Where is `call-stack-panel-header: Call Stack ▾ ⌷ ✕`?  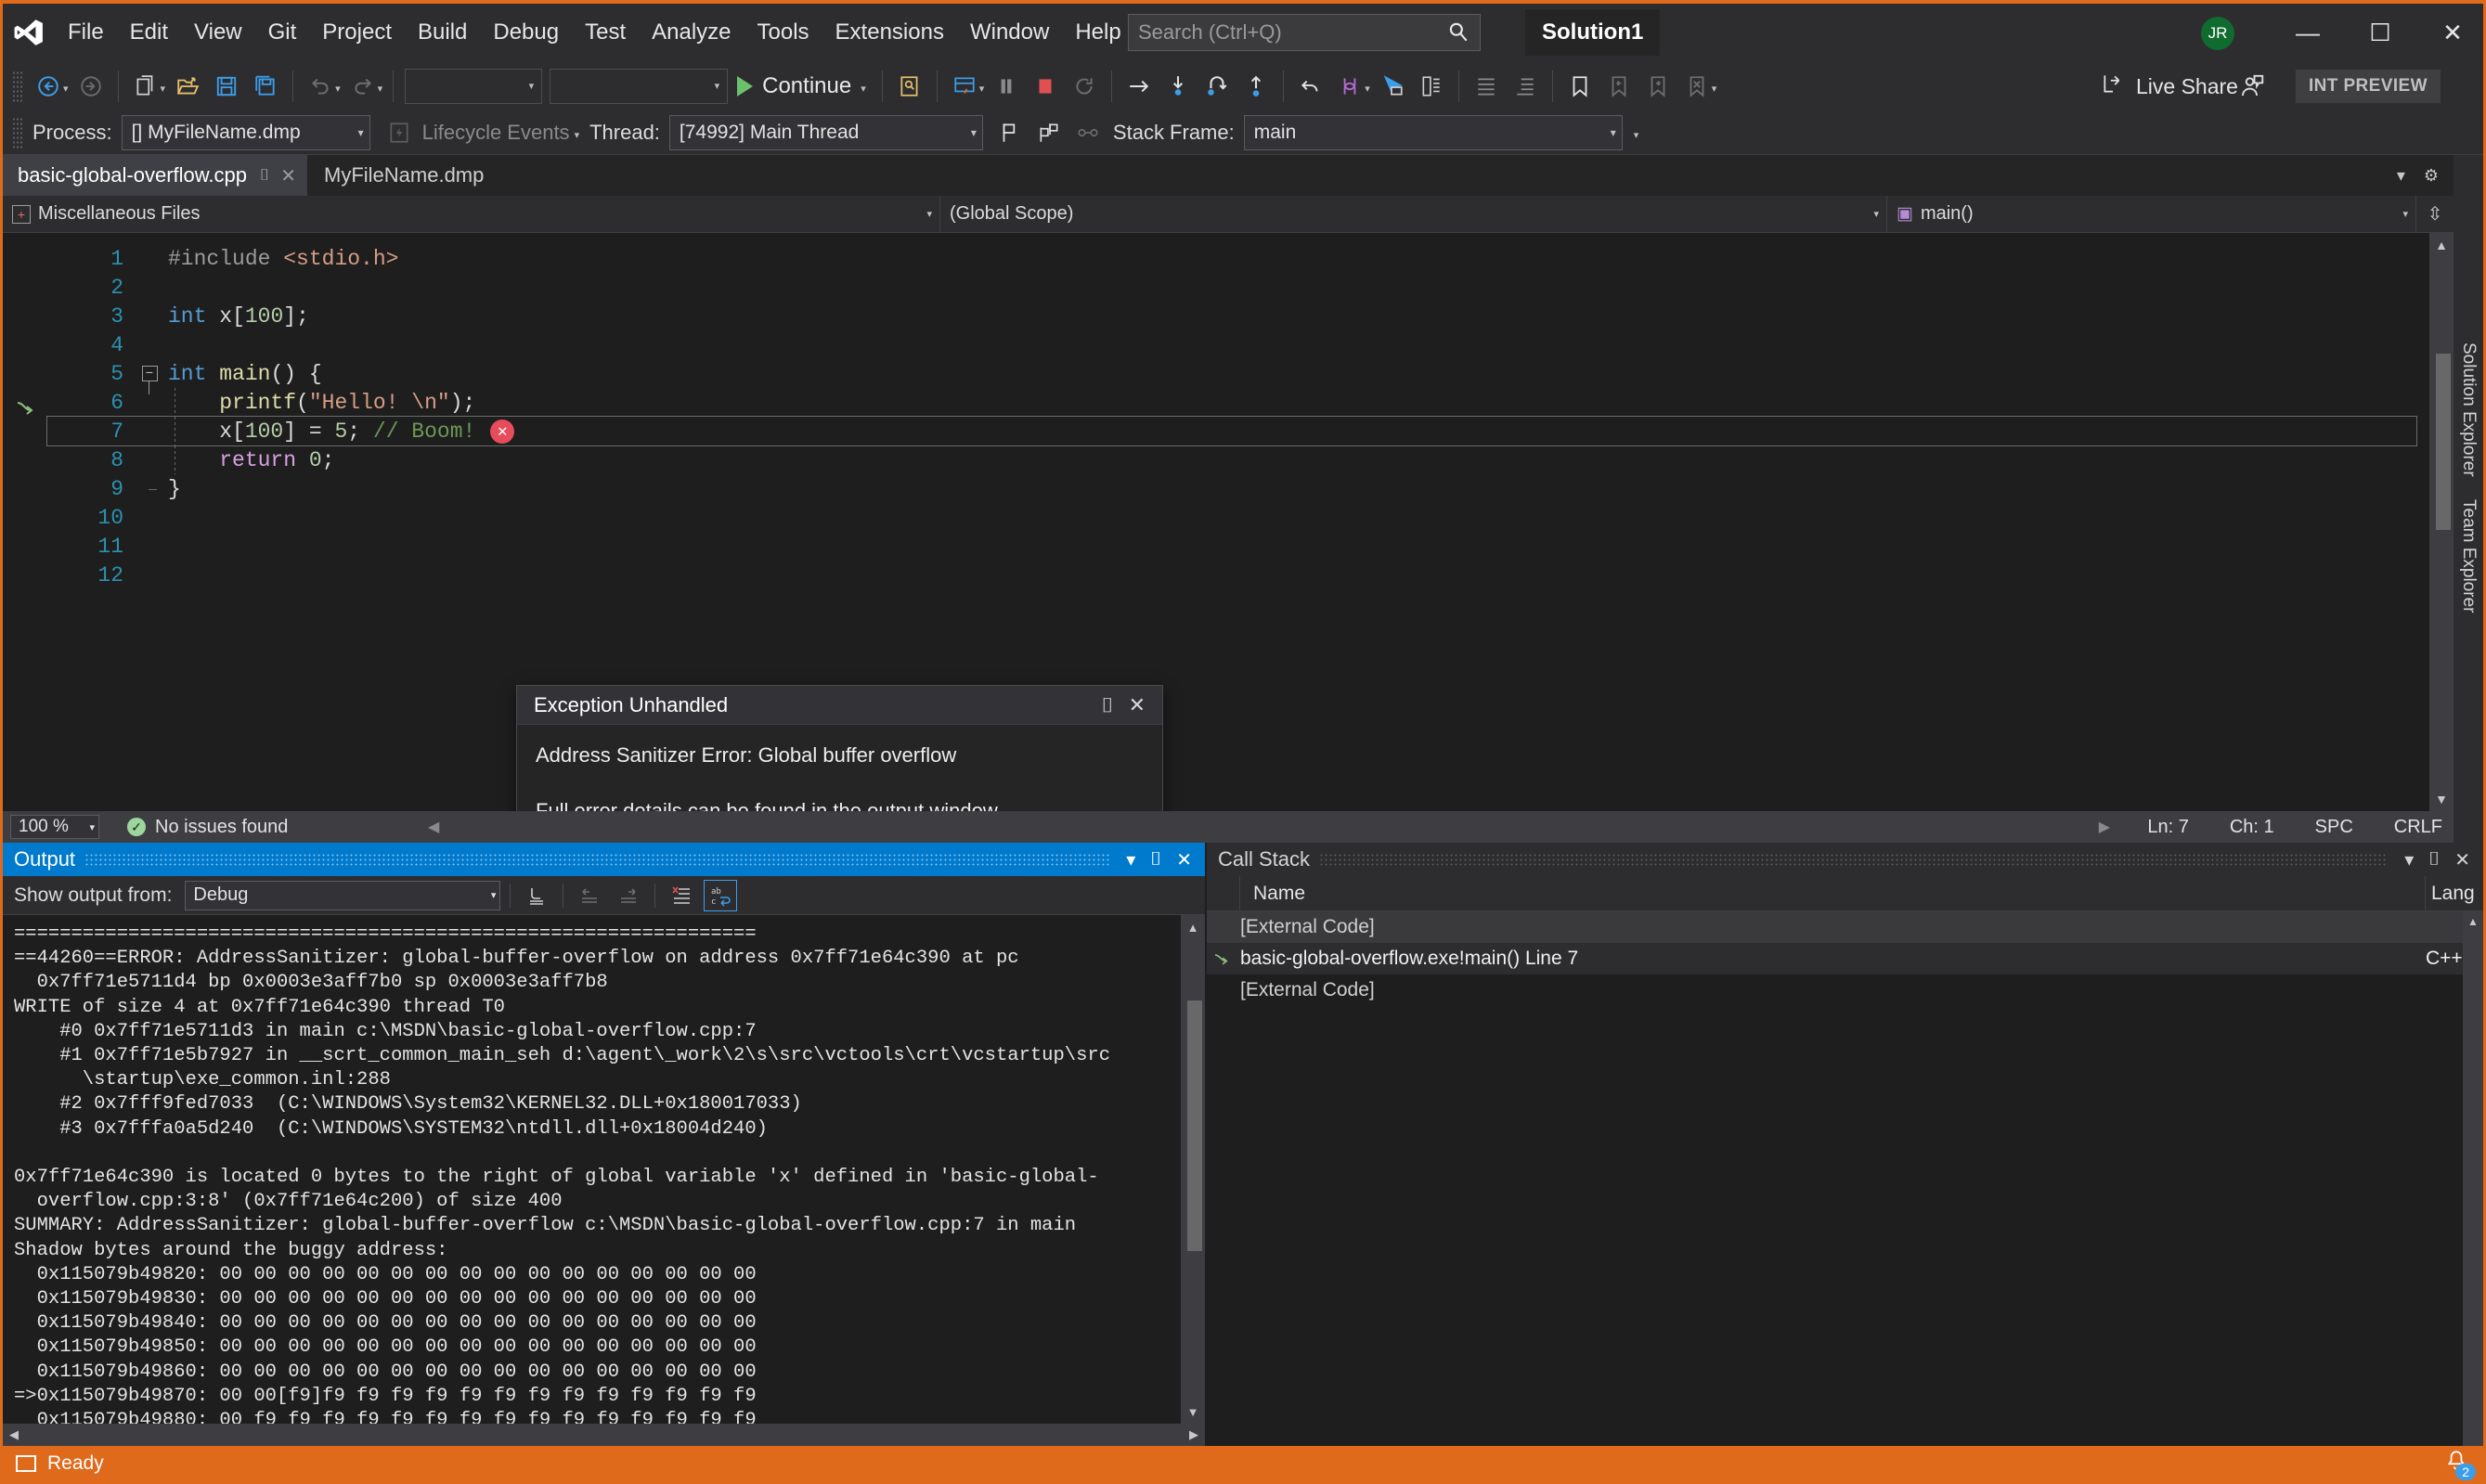 call-stack-panel-header: Call Stack ▾ ⌷ ✕ is located at coordinates (1845, 860).